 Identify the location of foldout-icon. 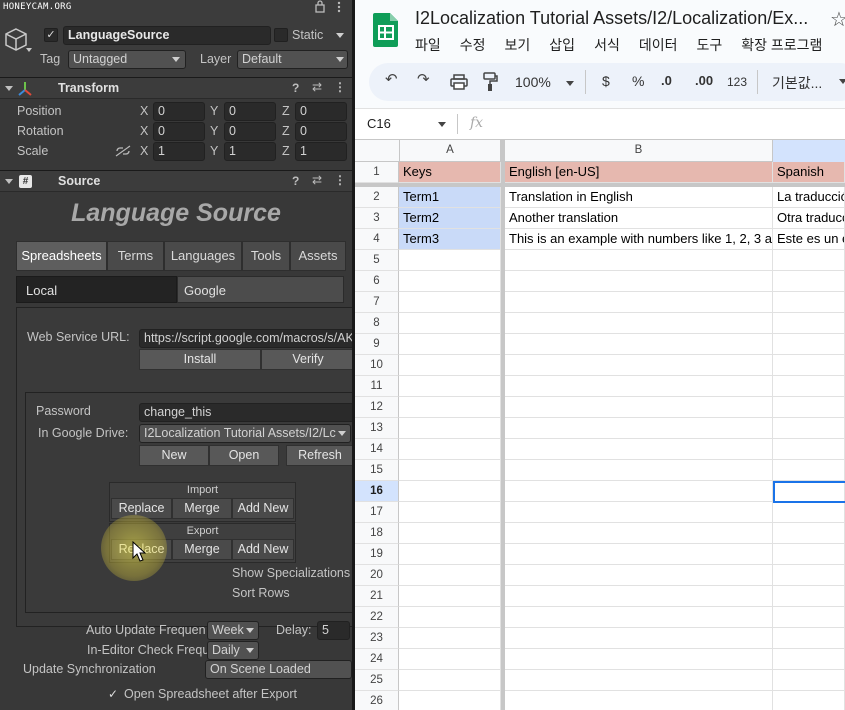
(9, 88).